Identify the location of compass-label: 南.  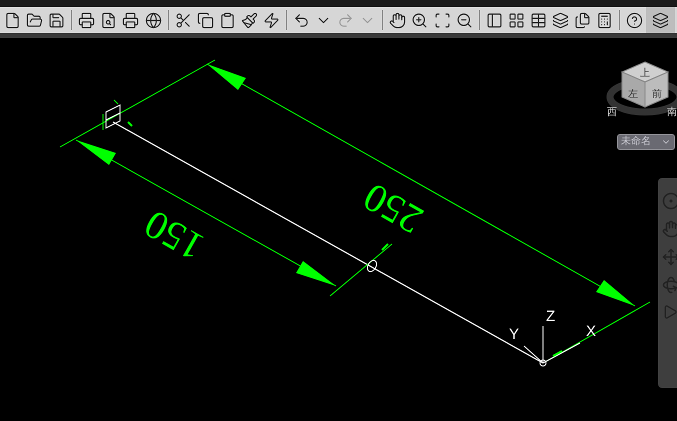
(672, 112).